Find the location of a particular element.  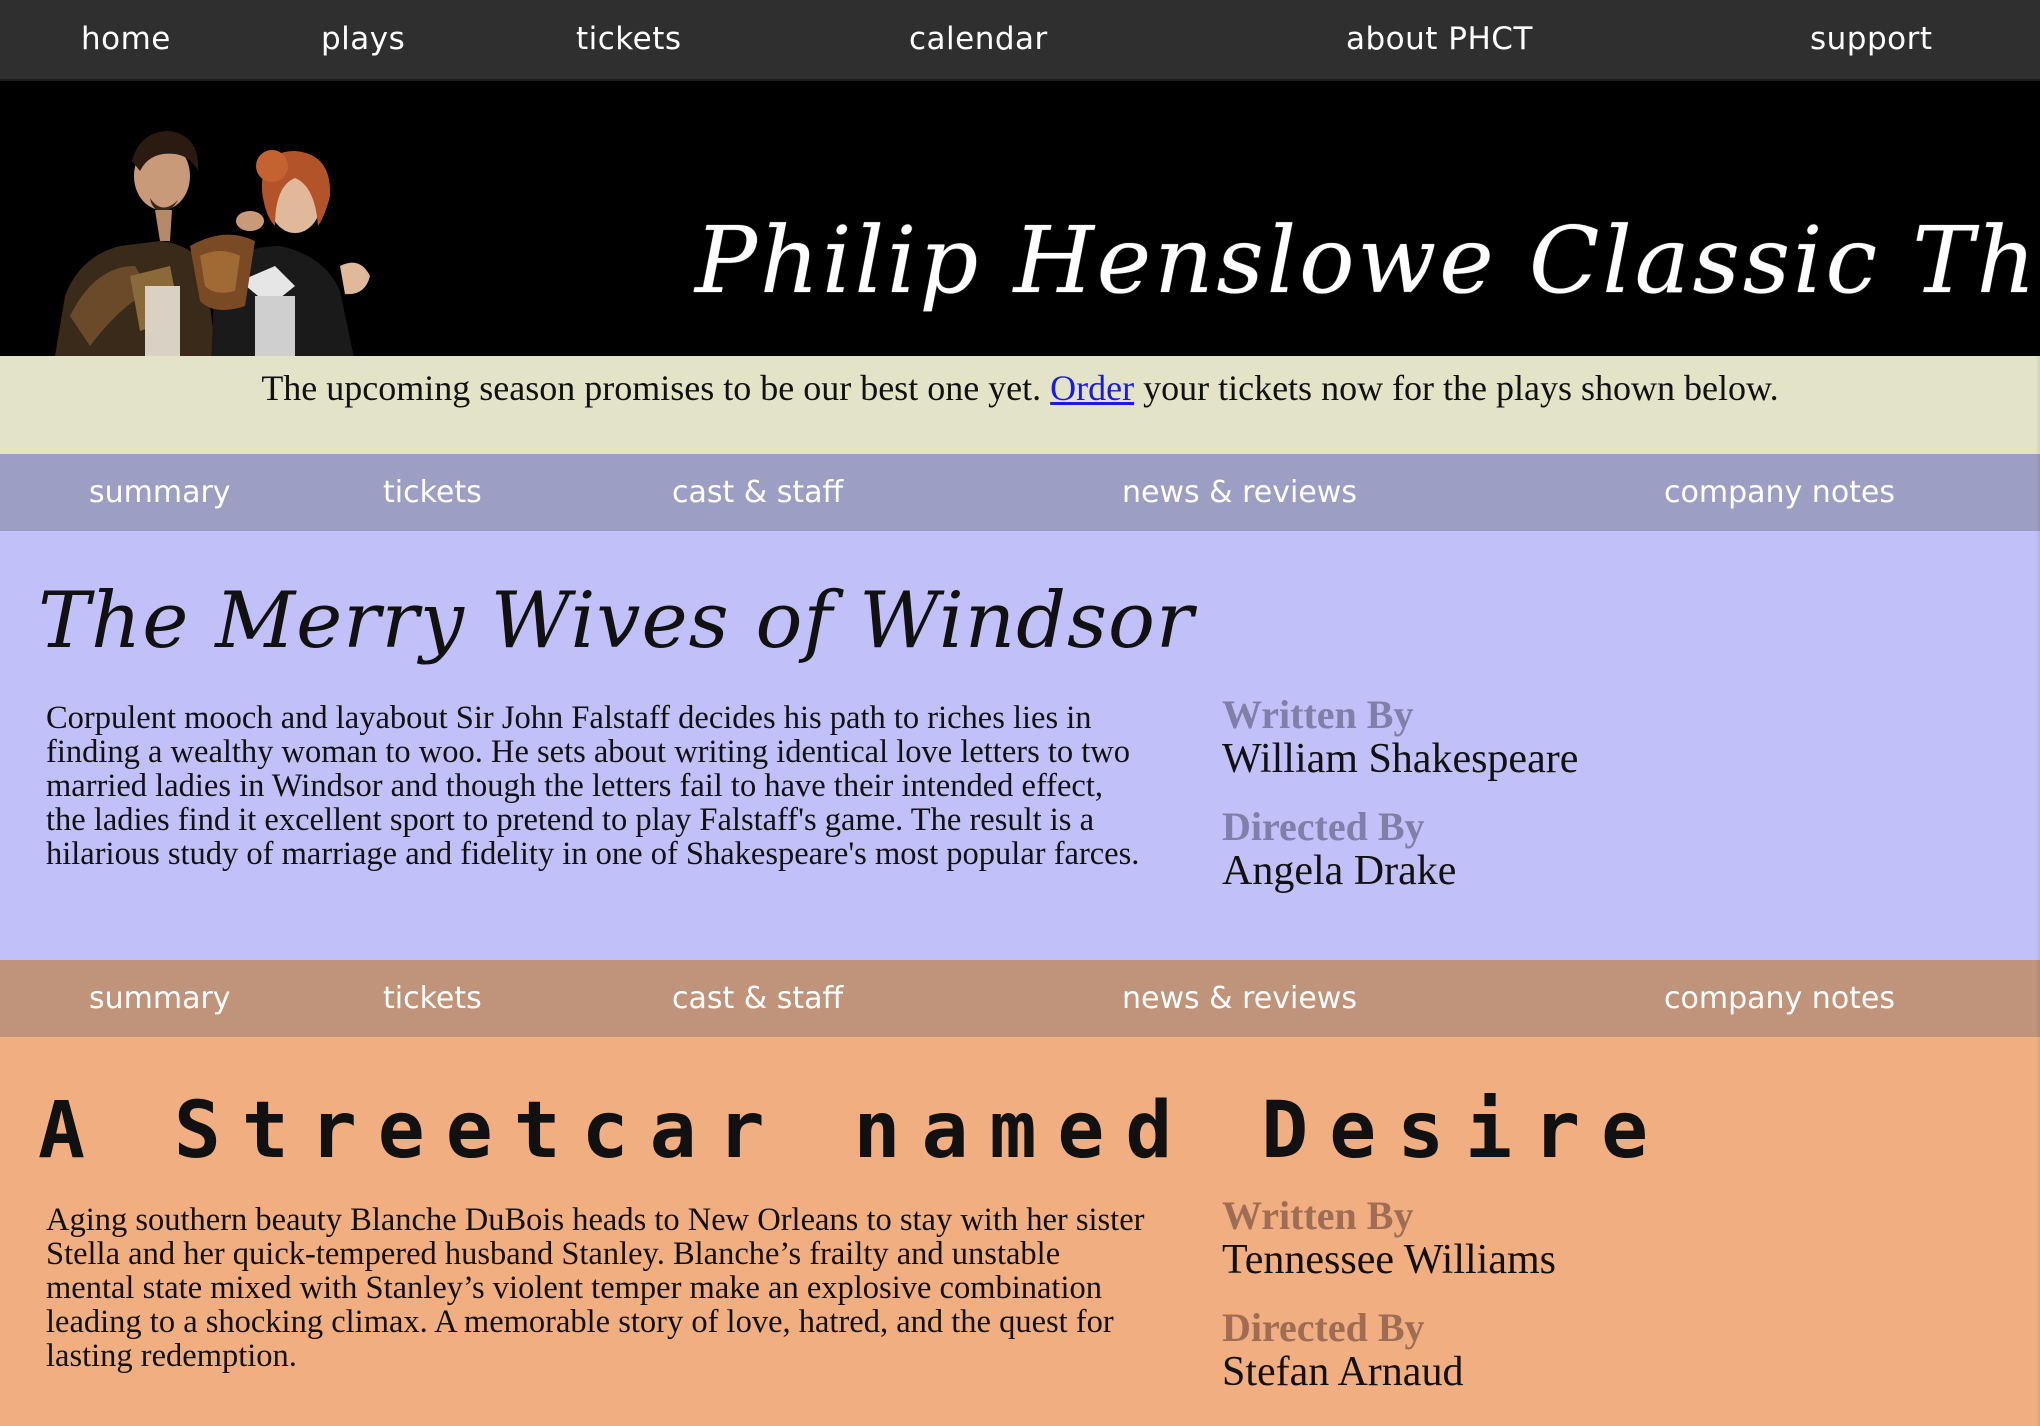

scroll-edge-shadow is located at coordinates (2038, 753).